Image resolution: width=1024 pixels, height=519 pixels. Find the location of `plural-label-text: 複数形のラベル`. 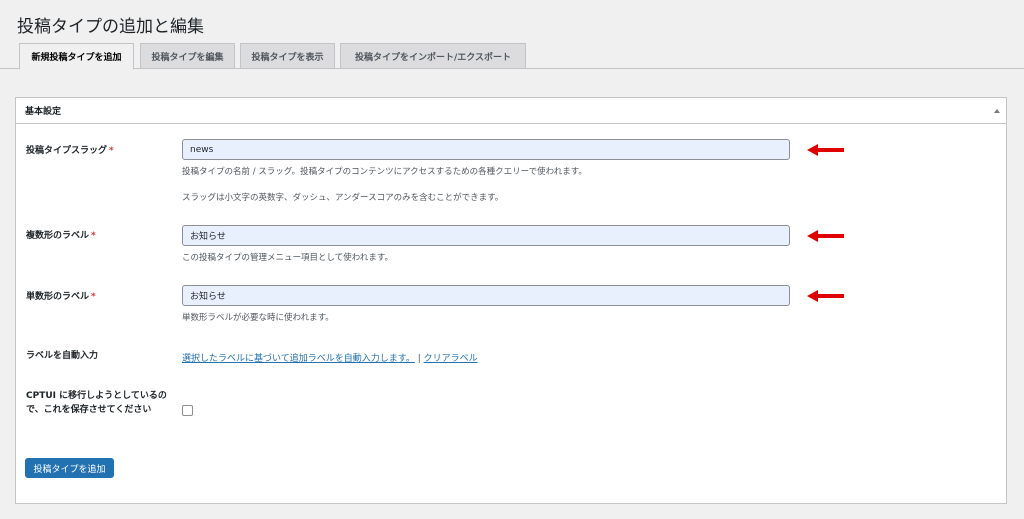

plural-label-text: 複数形のラベル is located at coordinates (58, 236).